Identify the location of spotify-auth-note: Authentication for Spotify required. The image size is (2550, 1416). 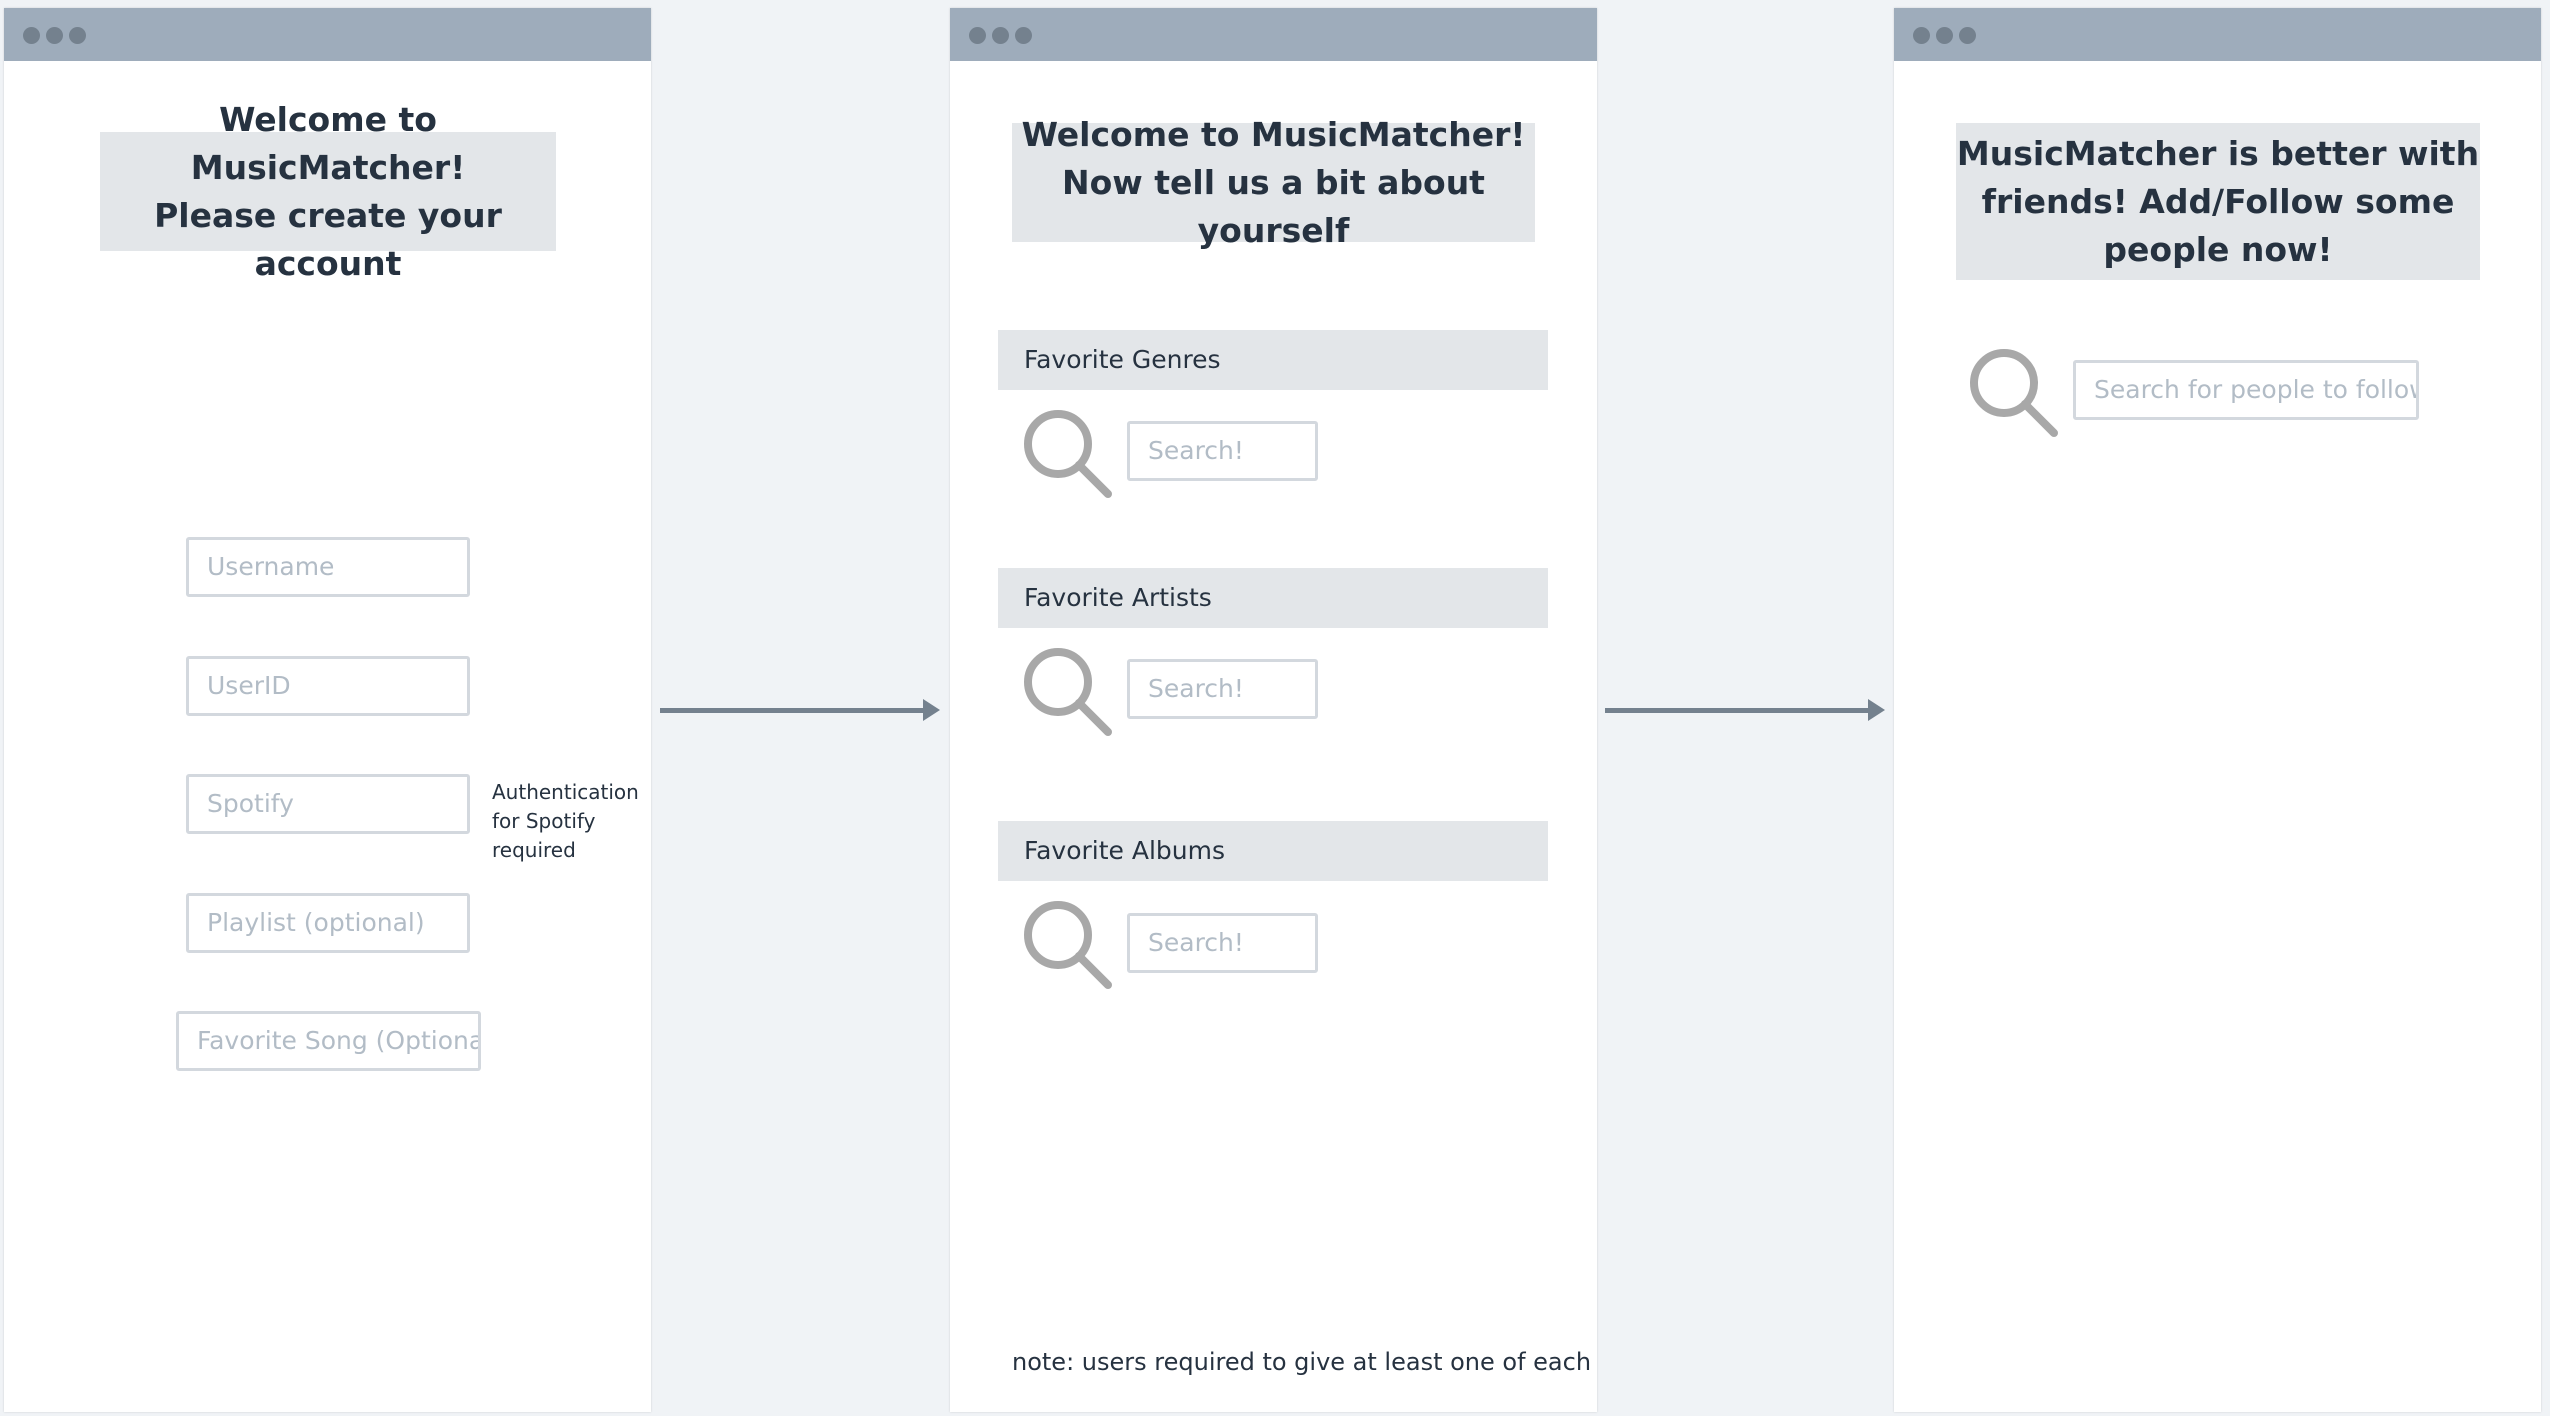
(565, 821).